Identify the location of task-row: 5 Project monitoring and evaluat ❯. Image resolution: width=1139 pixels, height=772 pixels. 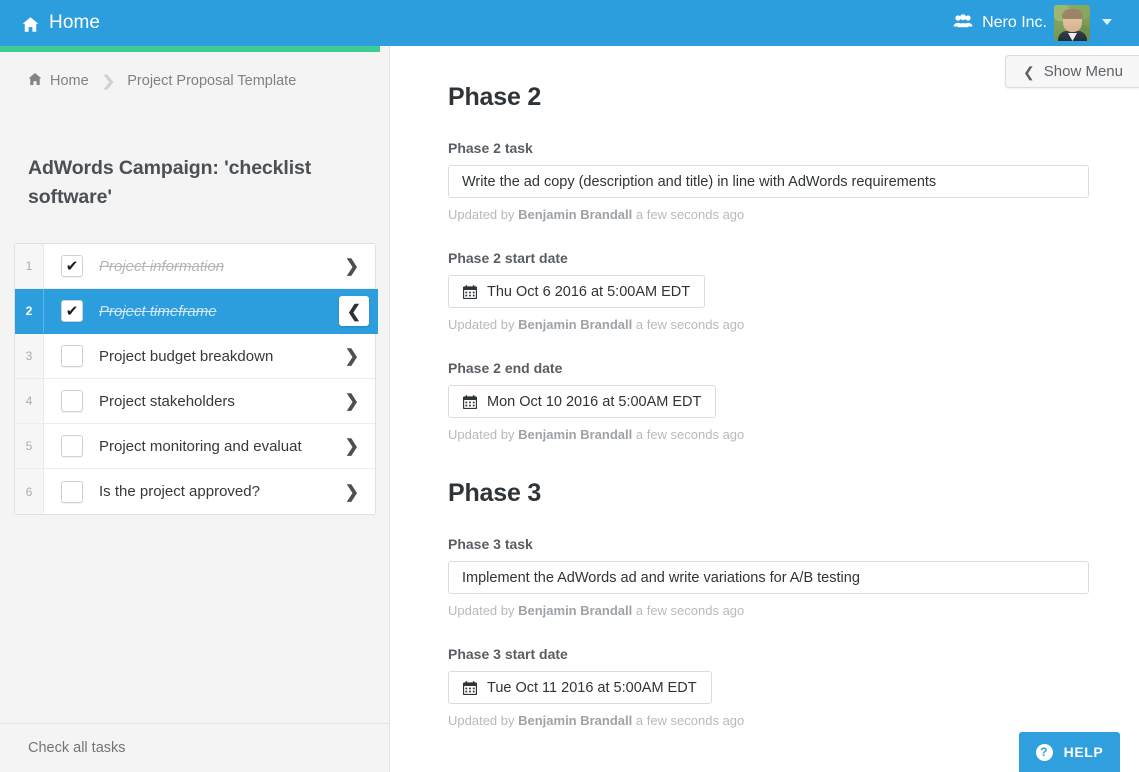
(195, 446).